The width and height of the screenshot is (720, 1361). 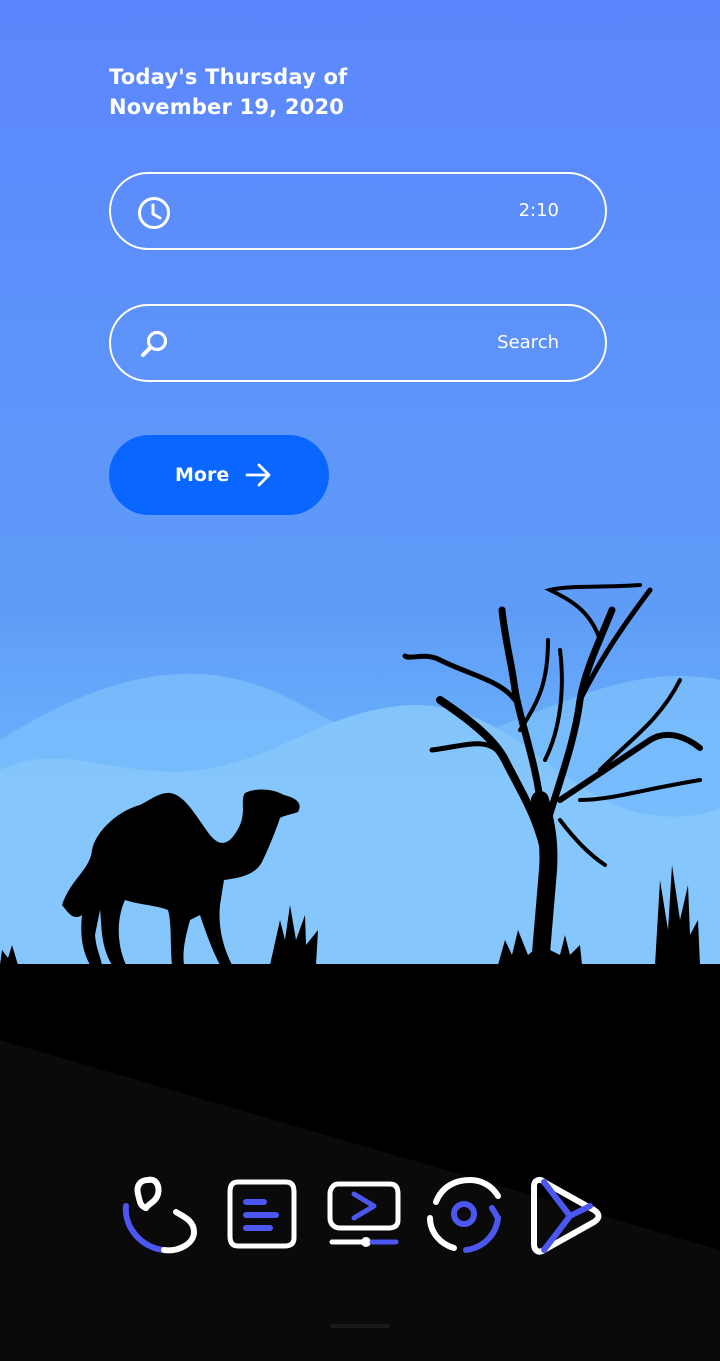 What do you see at coordinates (154, 213) in the screenshot?
I see `clock-icon` at bounding box center [154, 213].